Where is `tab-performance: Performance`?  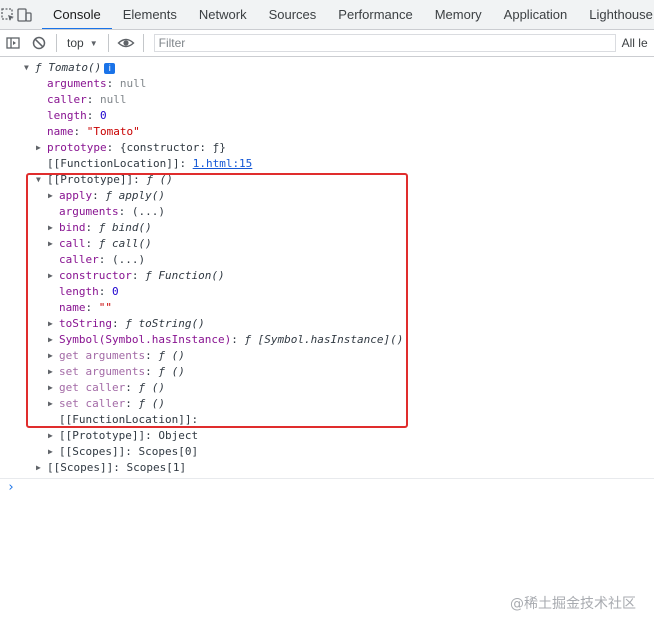 tab-performance: Performance is located at coordinates (375, 14).